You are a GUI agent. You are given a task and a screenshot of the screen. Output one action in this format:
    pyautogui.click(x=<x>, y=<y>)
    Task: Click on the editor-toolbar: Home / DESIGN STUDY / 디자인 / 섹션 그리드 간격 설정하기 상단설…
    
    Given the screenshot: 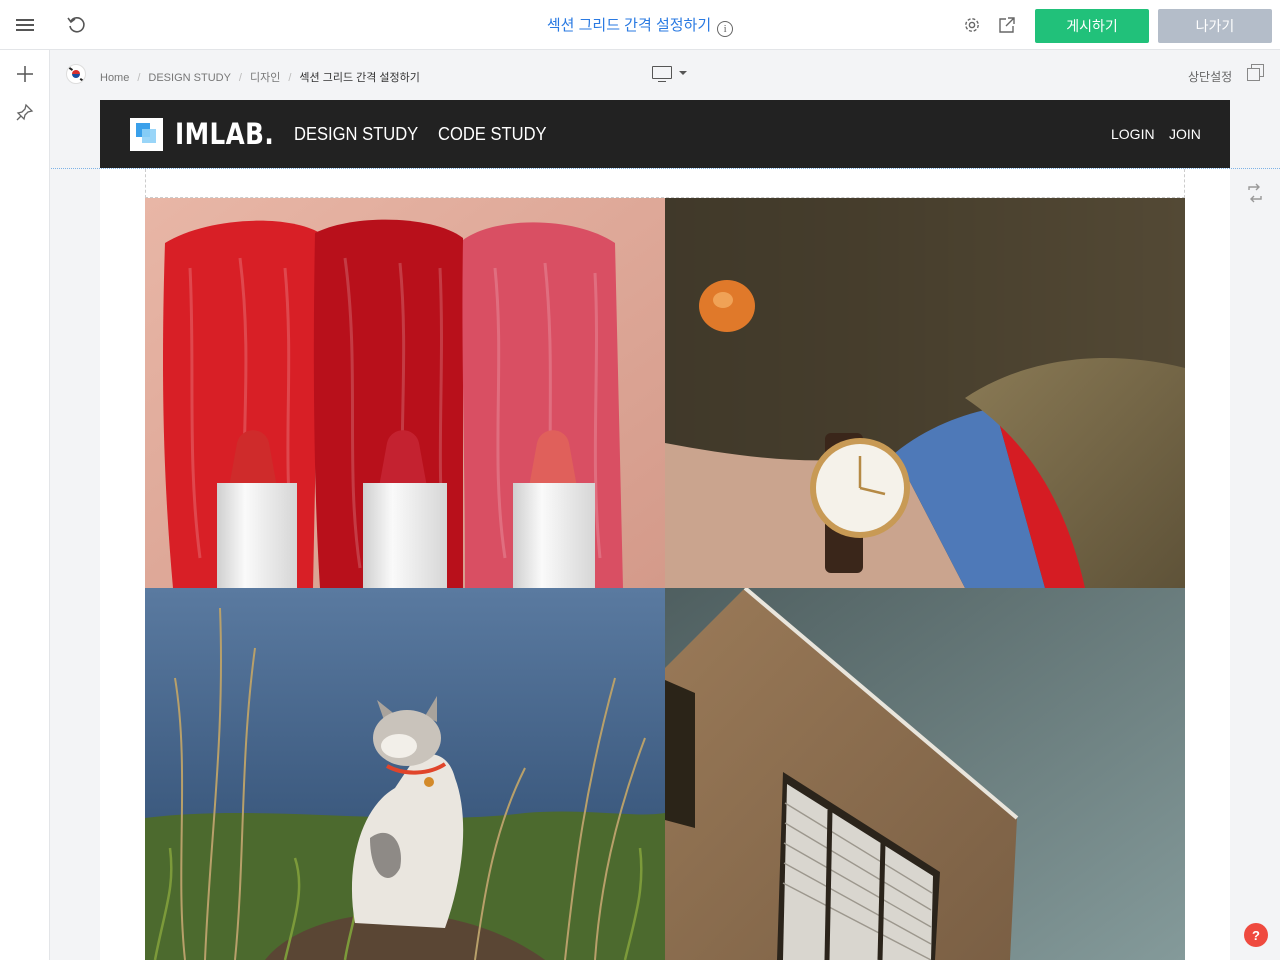 What is the action you would take?
    pyautogui.click(x=665, y=75)
    